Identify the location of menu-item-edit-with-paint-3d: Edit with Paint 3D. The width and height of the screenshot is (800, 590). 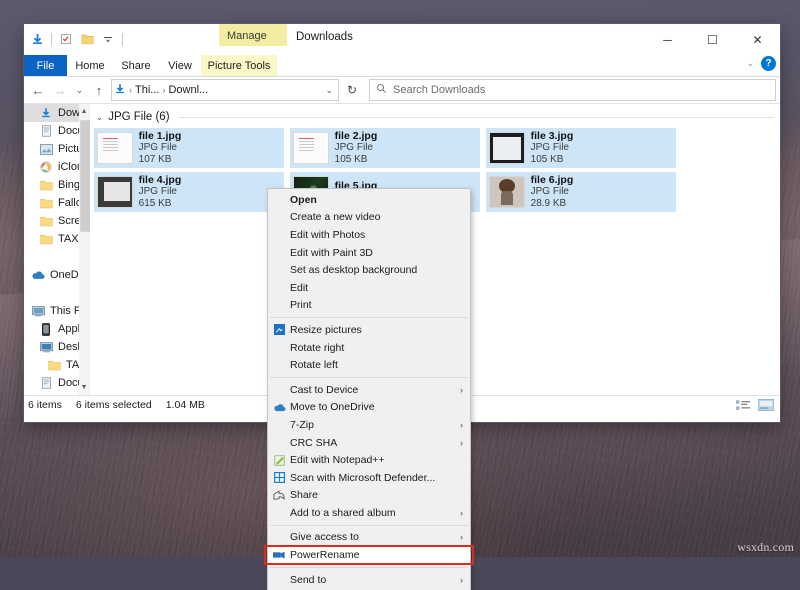
(369, 253).